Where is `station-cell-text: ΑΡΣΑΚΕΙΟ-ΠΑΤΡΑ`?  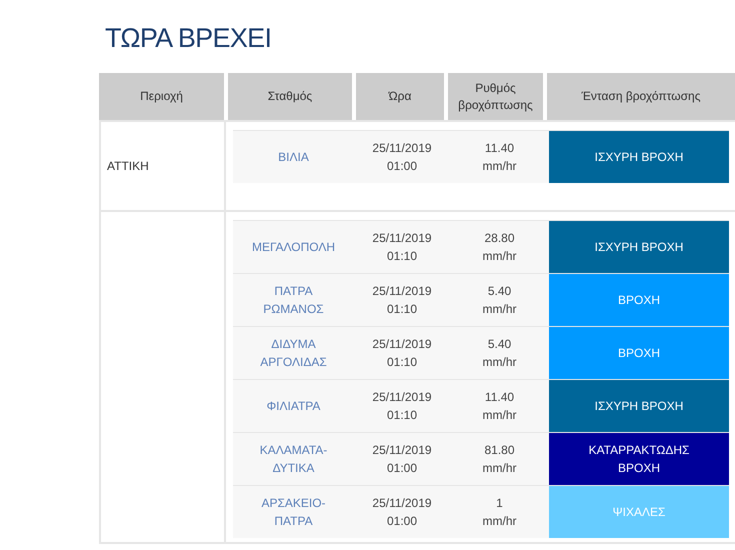 station-cell-text: ΑΡΣΑΚΕΙΟ-ΠΑΤΡΑ is located at coordinates (293, 512).